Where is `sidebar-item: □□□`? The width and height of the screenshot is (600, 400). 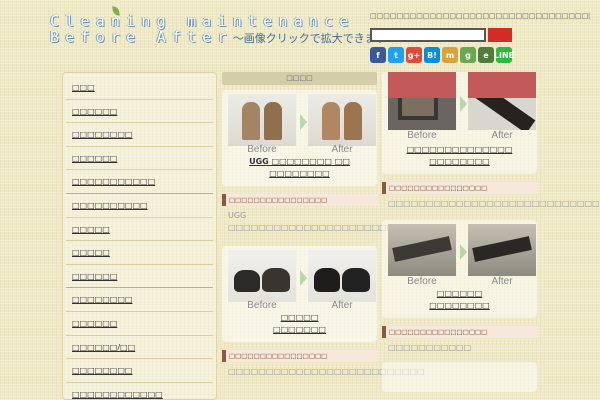
sidebar-item: □□□ is located at coordinates (139, 88).